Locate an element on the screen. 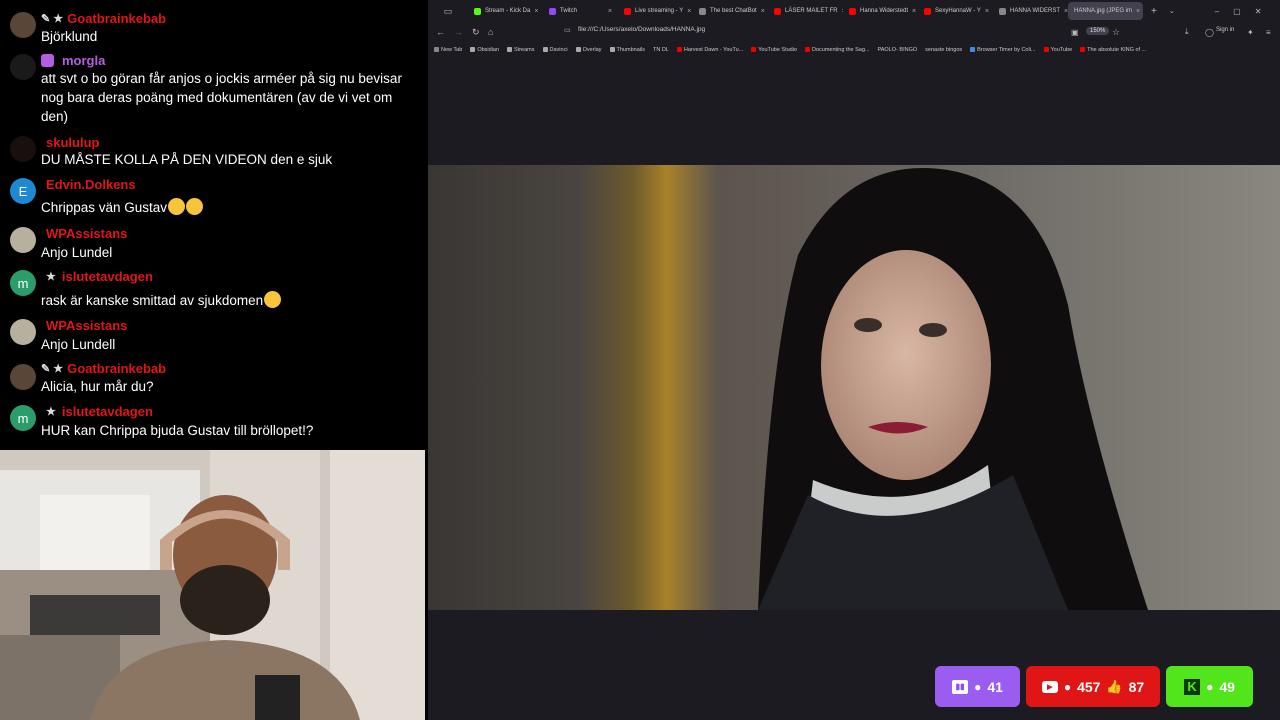 The image size is (1280, 720). bookmark-item: Overlay is located at coordinates (588, 50).